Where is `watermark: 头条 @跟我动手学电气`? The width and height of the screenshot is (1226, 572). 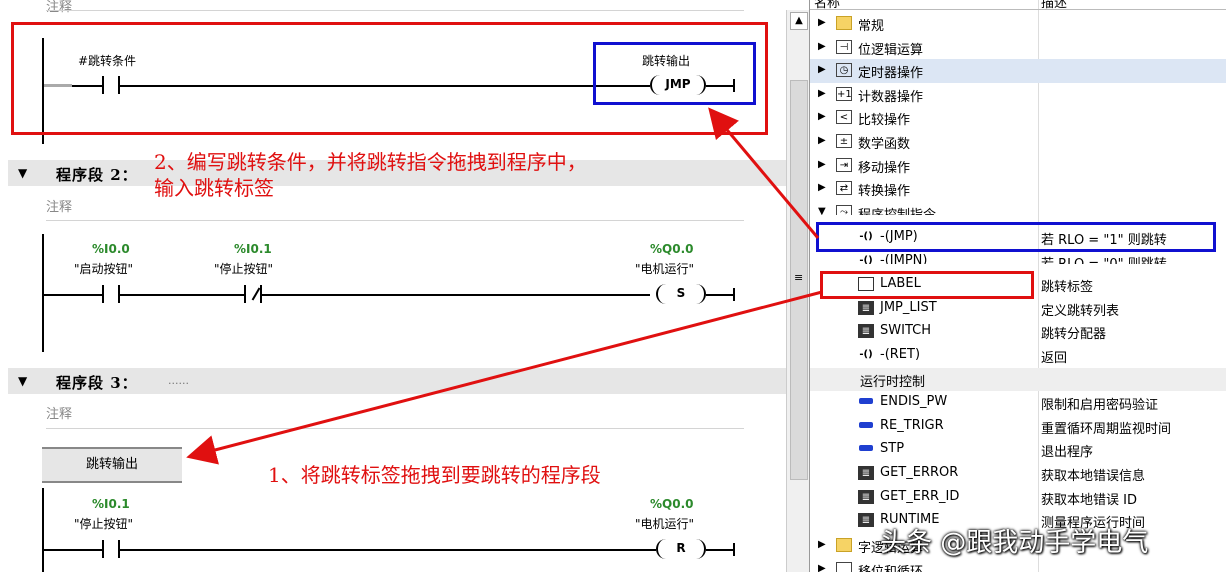 watermark: 头条 @跟我动手学电气 is located at coordinates (1014, 543).